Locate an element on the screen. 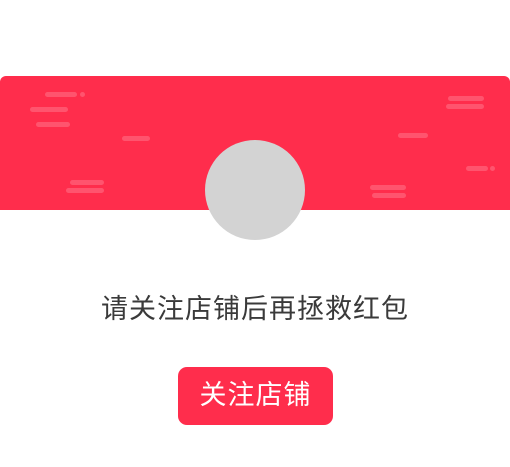 The image size is (510, 467). follow-shop-button: 关注店铺 is located at coordinates (255, 396).